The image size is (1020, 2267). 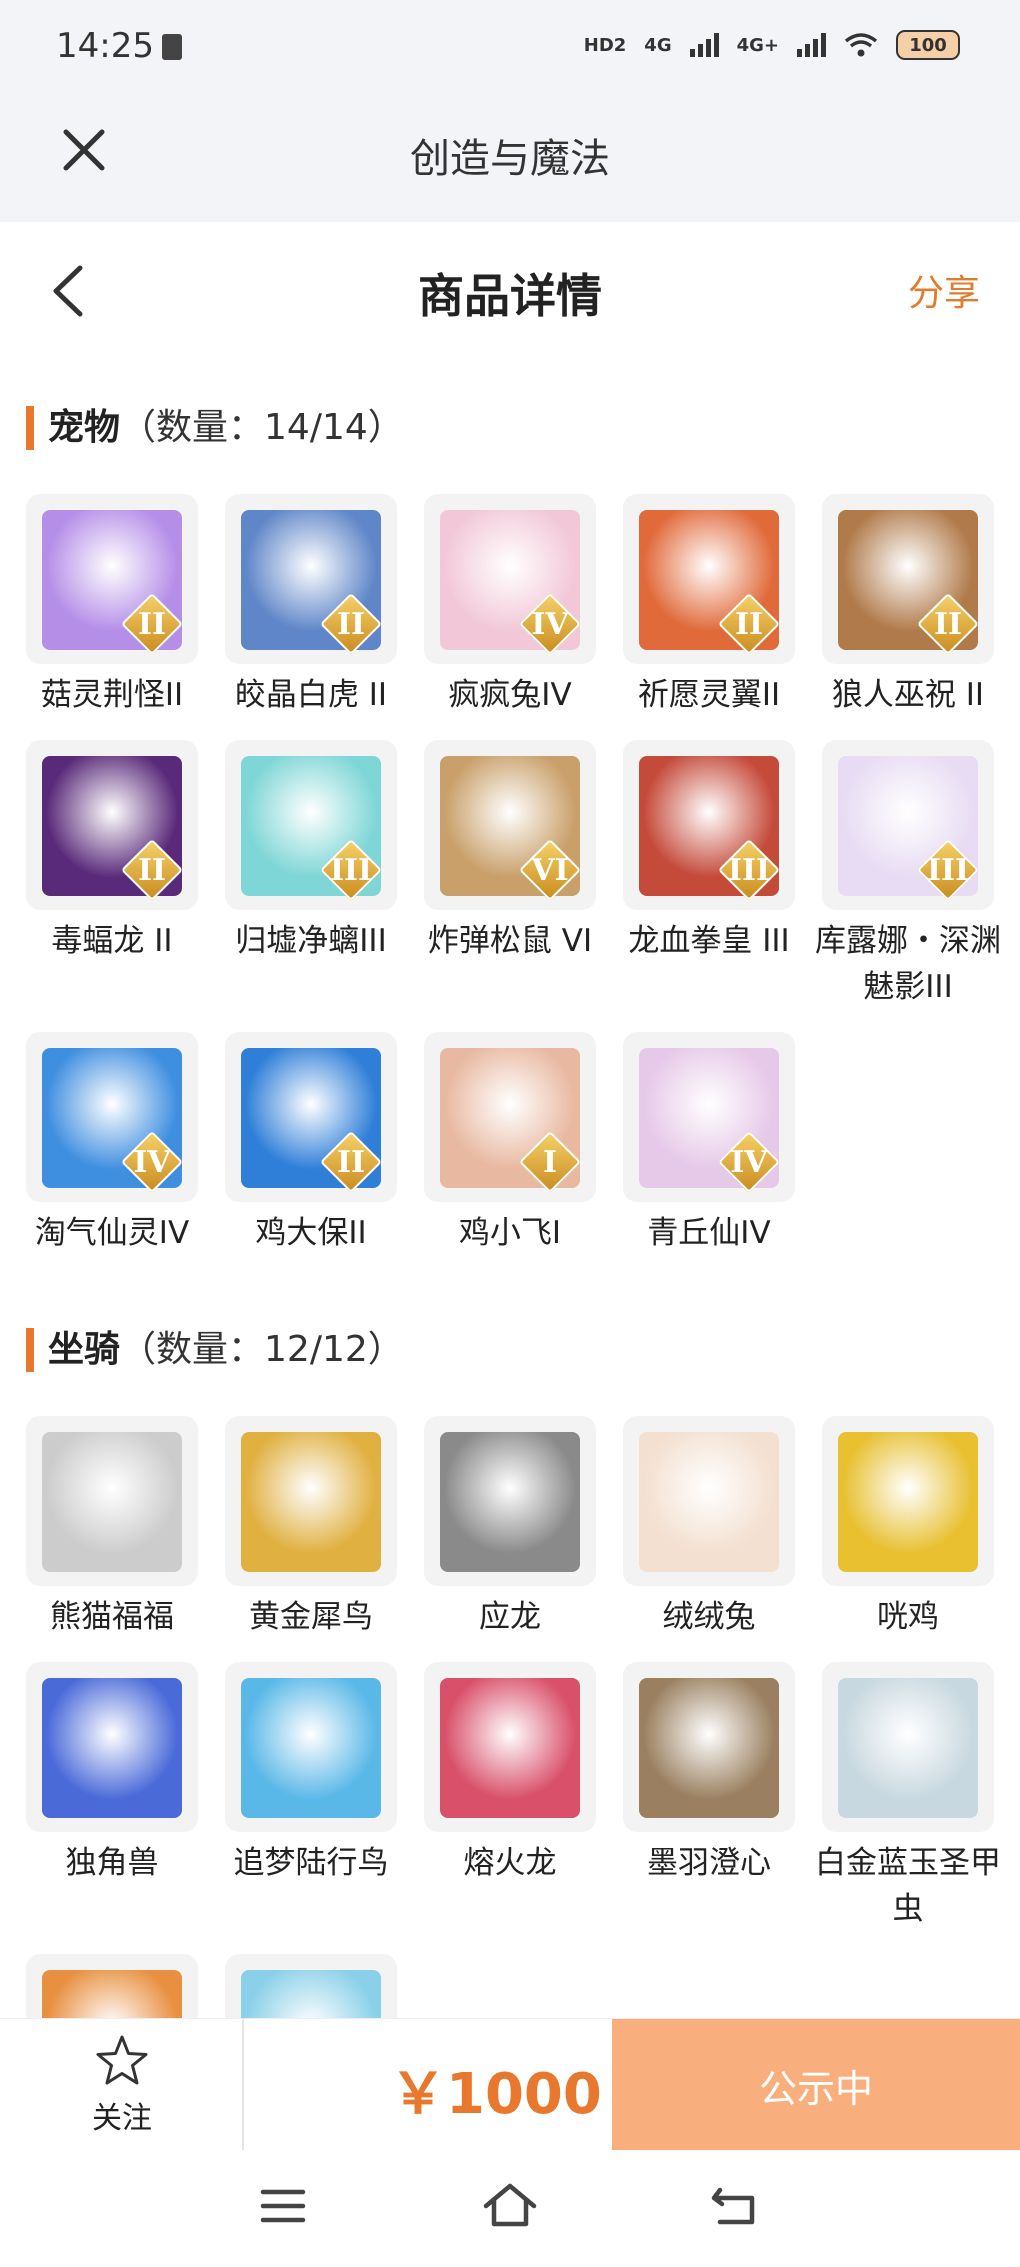 I want to click on mount-item: 熊猫福福, so click(x=112, y=1528).